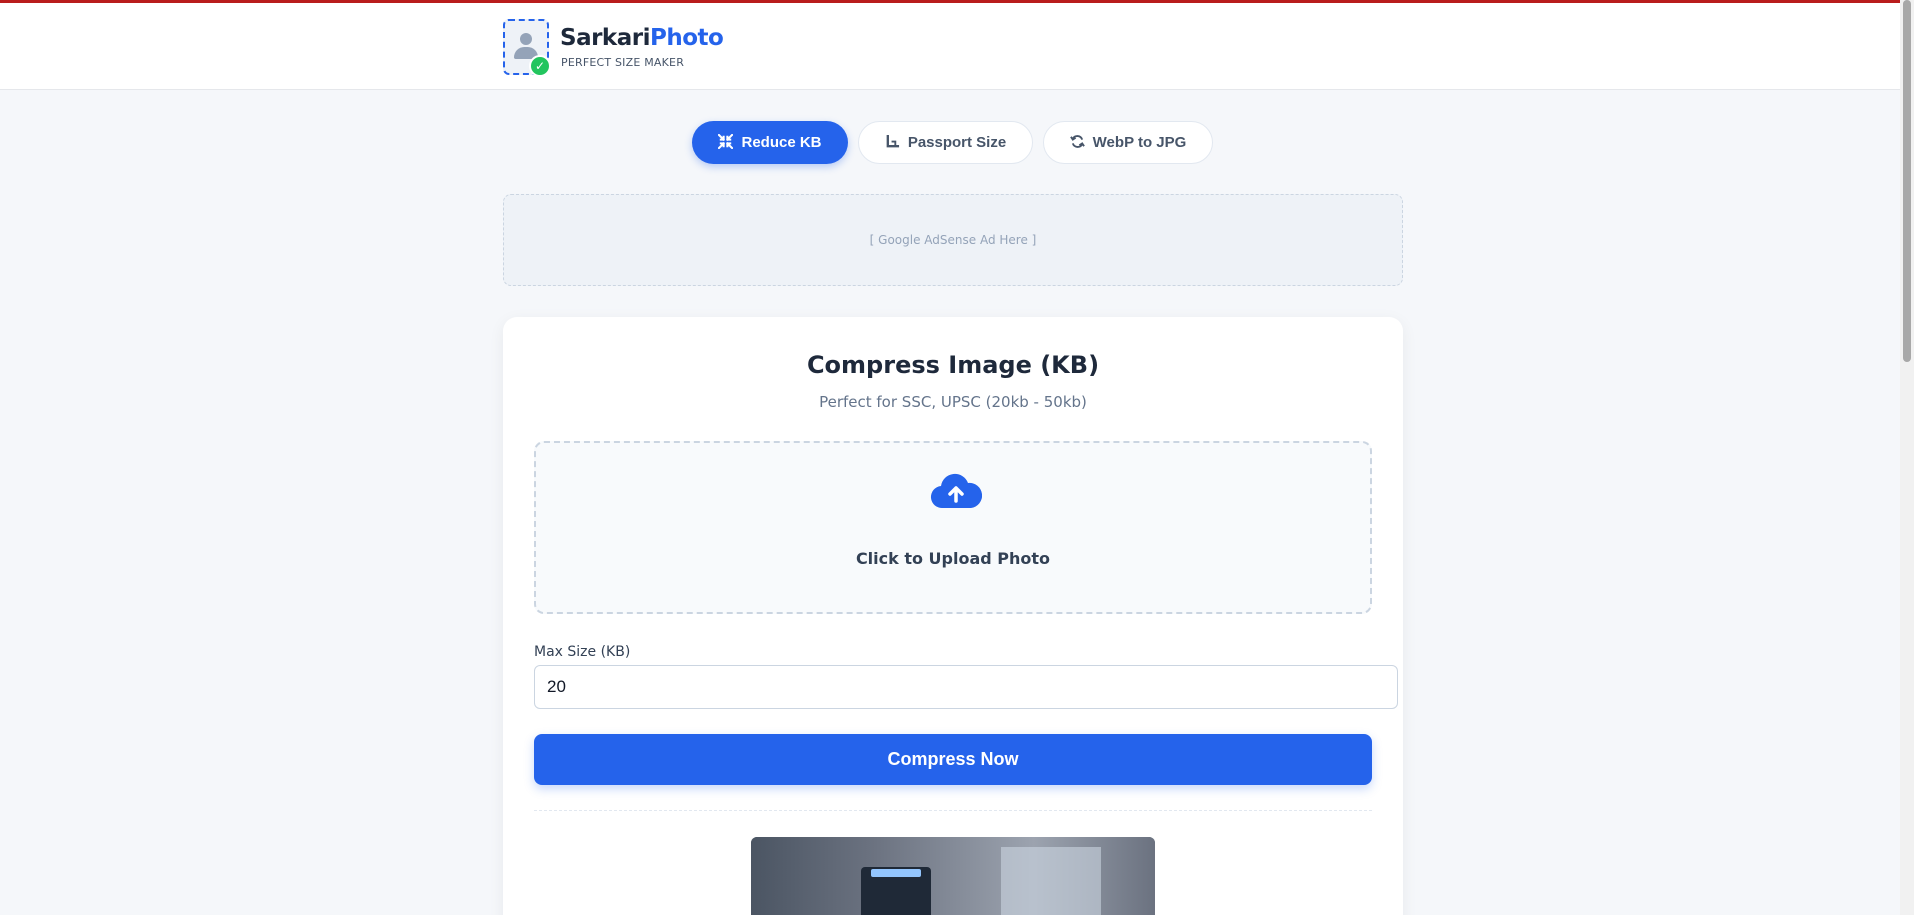 Image resolution: width=1914 pixels, height=915 pixels. What do you see at coordinates (1907, 457) in the screenshot?
I see `page-scrollbar` at bounding box center [1907, 457].